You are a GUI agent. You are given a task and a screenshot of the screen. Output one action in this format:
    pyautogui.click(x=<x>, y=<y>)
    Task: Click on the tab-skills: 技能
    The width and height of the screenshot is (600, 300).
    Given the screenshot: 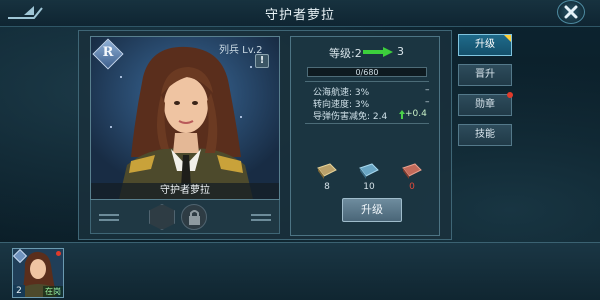 What is the action you would take?
    pyautogui.click(x=485, y=135)
    